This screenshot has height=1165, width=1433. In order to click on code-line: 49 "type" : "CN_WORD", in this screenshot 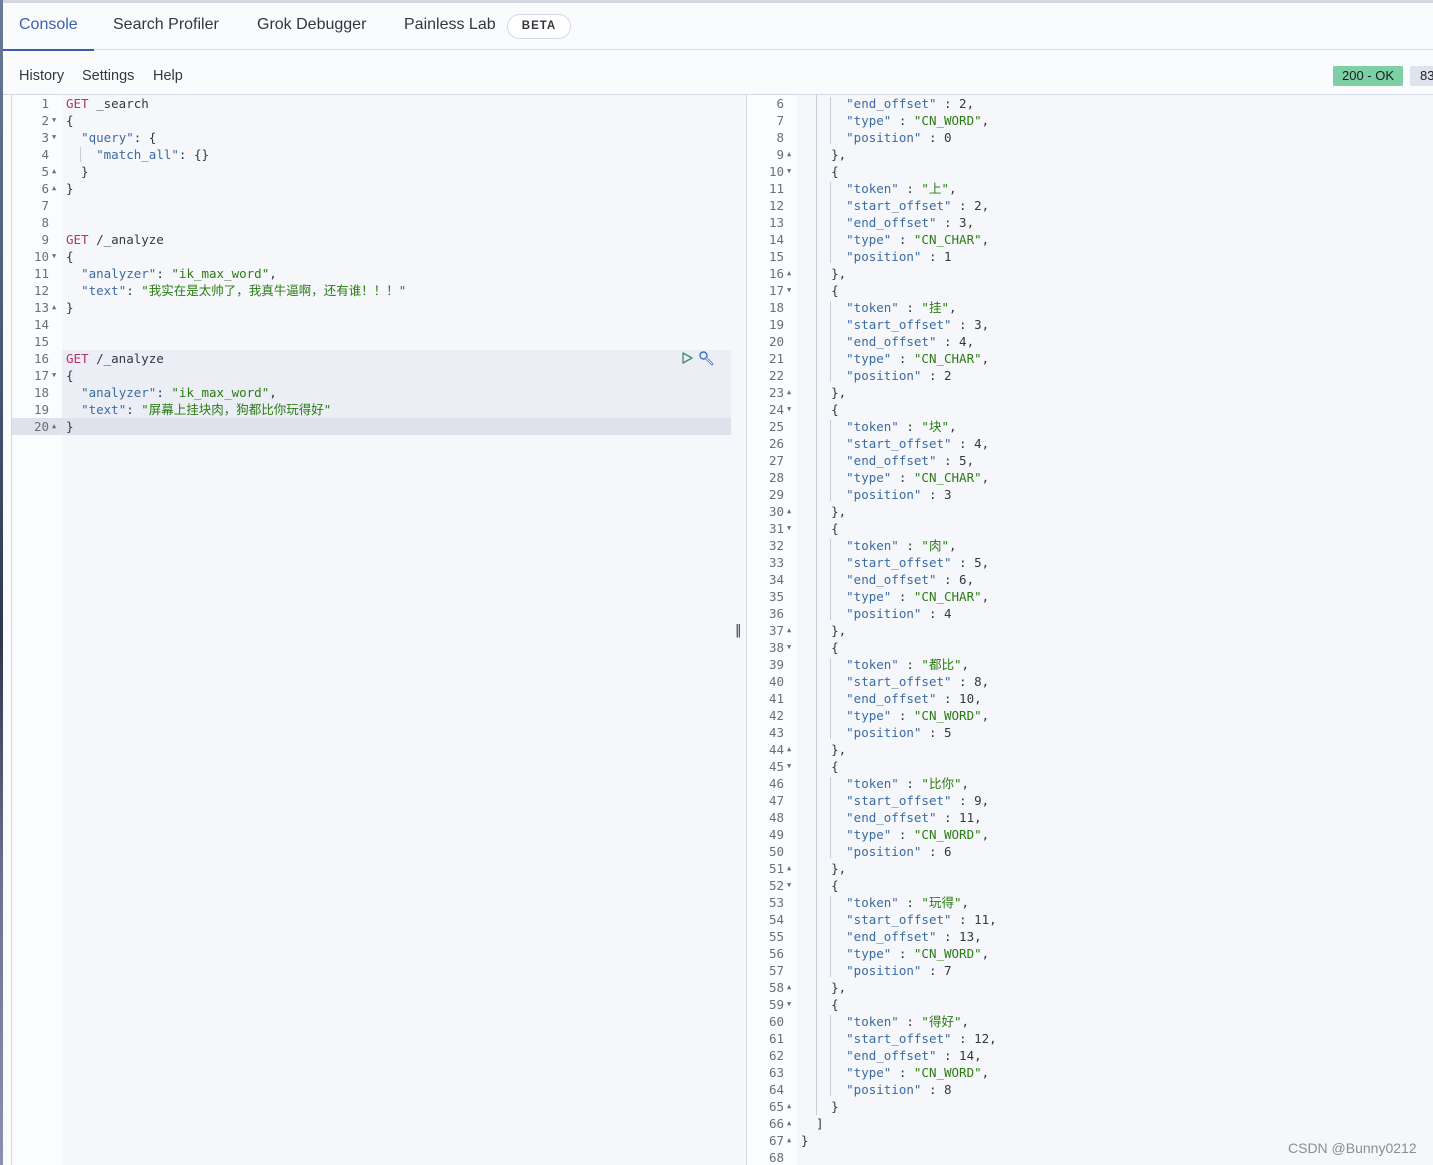, I will do `click(1090, 834)`.